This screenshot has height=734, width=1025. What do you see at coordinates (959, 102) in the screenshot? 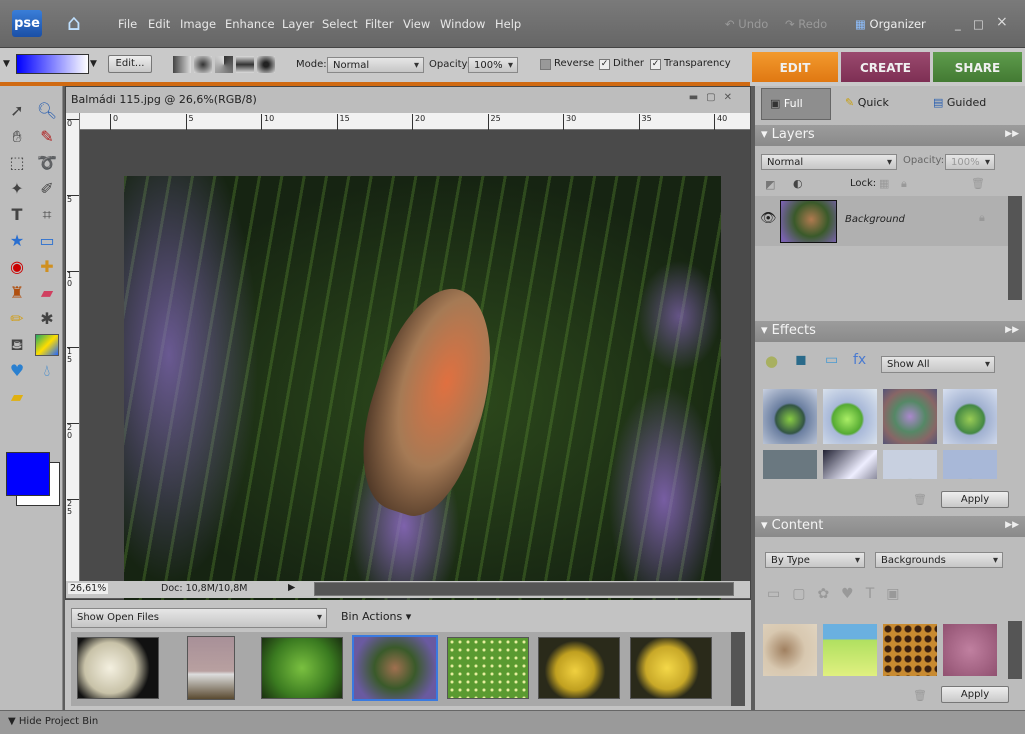
I see `guided-edit-button: ▤ Guided` at bounding box center [959, 102].